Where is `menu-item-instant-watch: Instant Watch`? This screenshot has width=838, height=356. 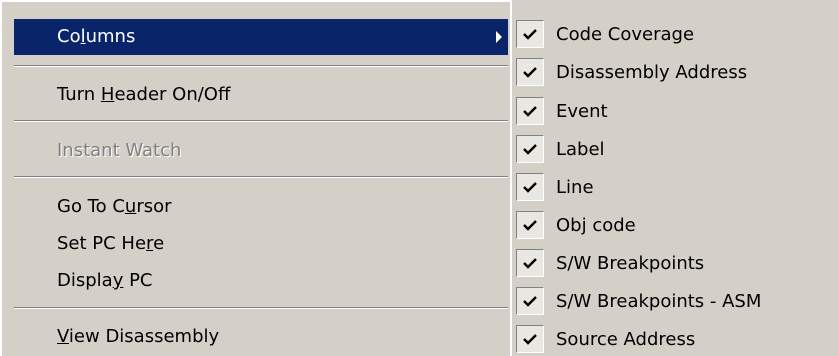
menu-item-instant-watch: Instant Watch is located at coordinates (261, 151).